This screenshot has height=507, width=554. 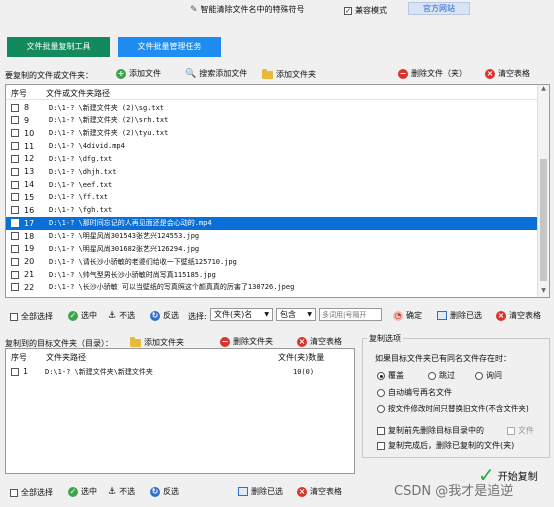 I want to click on filter-mode-select: 包含 ▼, so click(x=296, y=314).